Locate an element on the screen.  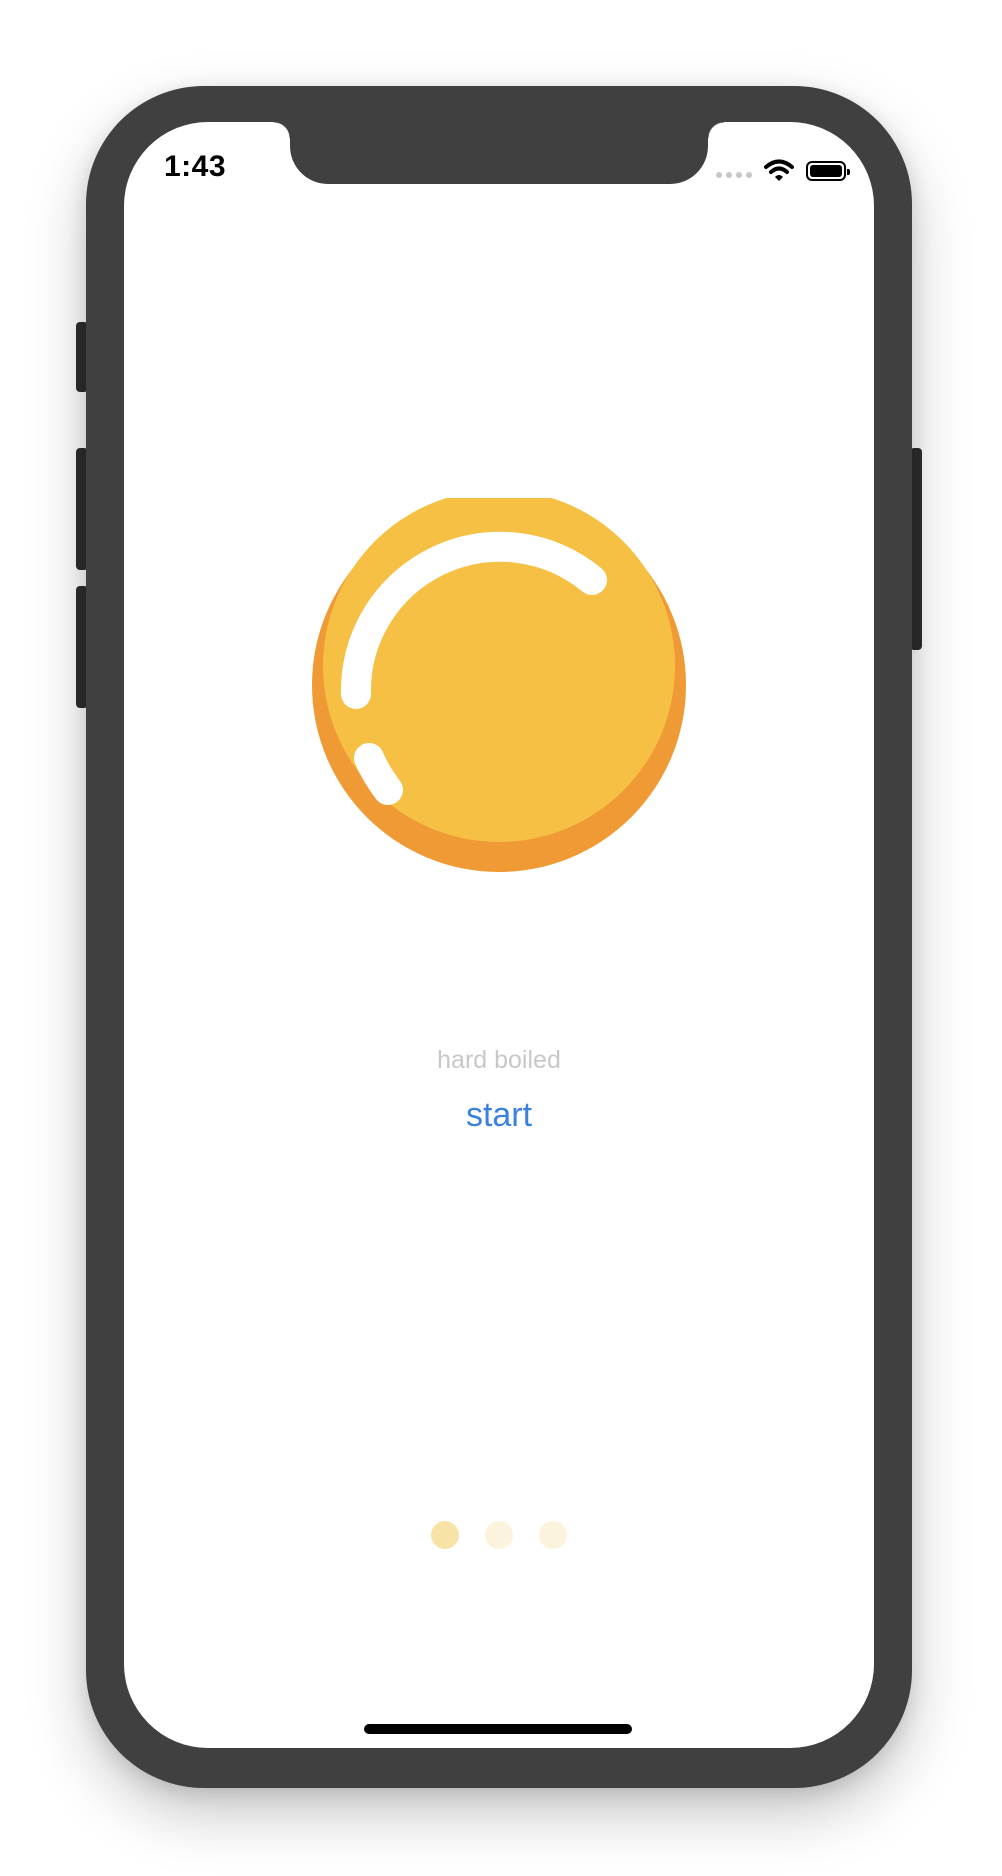
start-button: start is located at coordinates (499, 1115).